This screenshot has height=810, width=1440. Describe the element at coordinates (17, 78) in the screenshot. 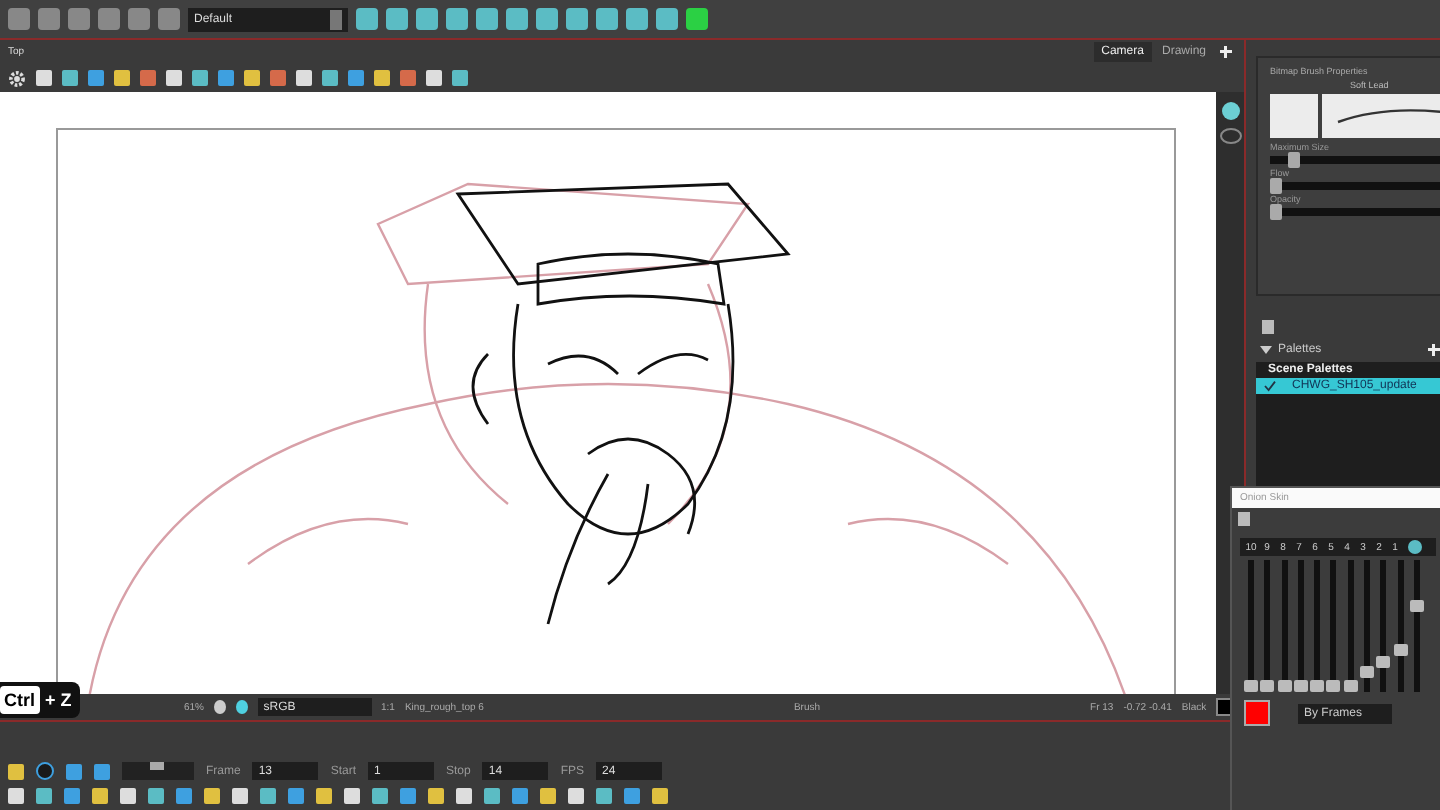

I see `settings-icon` at that location.